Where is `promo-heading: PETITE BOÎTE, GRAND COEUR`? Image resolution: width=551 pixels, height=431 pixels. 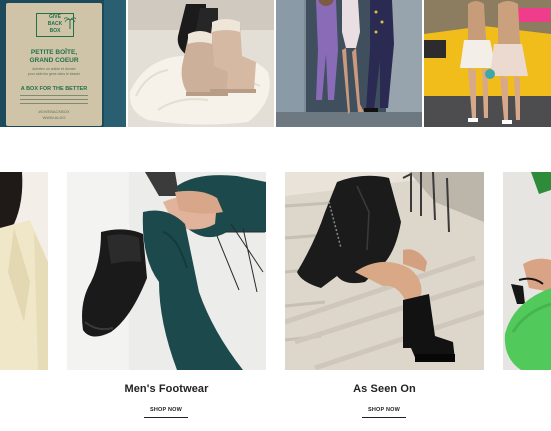
promo-heading: PETITE BOÎTE, GRAND COEUR is located at coordinates (54, 57).